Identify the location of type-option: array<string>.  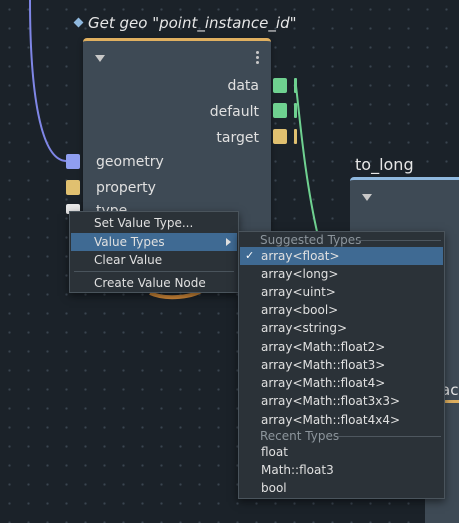
(341, 328).